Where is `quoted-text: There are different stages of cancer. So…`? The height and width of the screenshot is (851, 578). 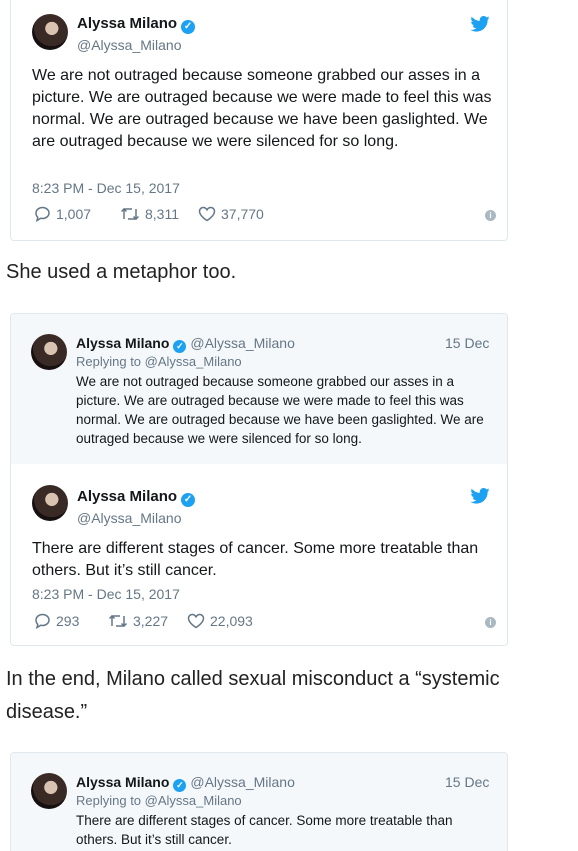
quoted-text: There are different stages of cancer. So… is located at coordinates (264, 830).